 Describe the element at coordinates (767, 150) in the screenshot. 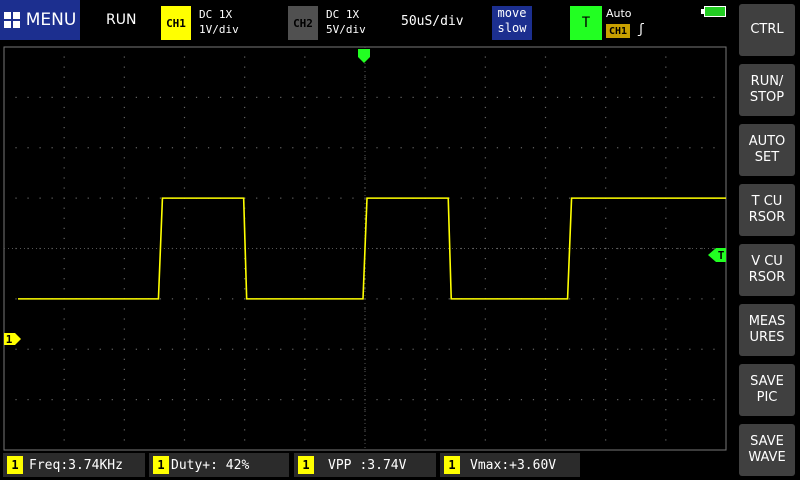

I see `auto-set-button: AUTO SET` at that location.